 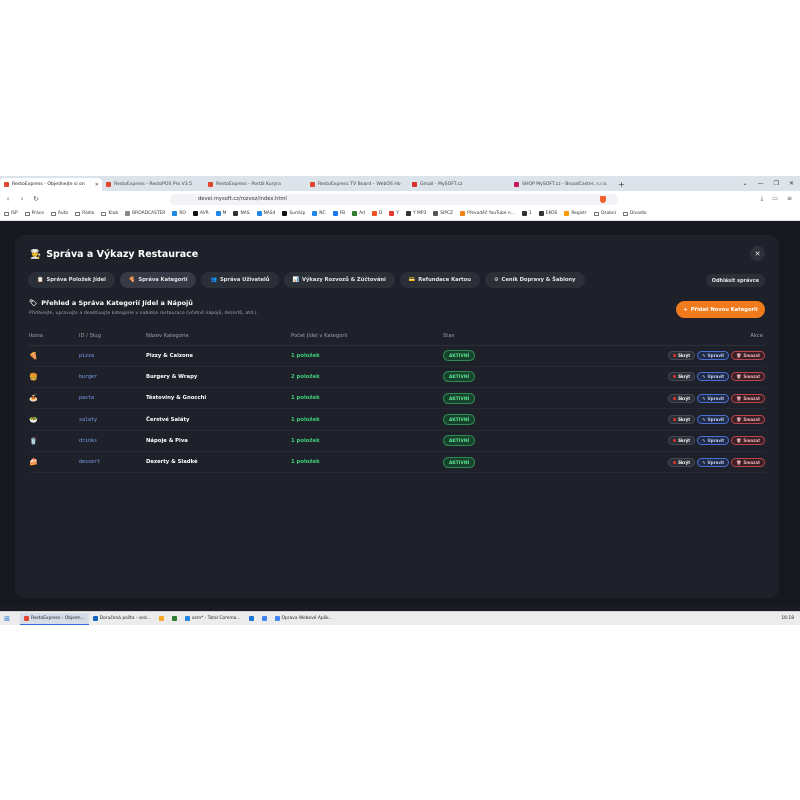 What do you see at coordinates (248, 184) in the screenshot?
I see `tab-label: RestoExpress - Portál Kurýra` at bounding box center [248, 184].